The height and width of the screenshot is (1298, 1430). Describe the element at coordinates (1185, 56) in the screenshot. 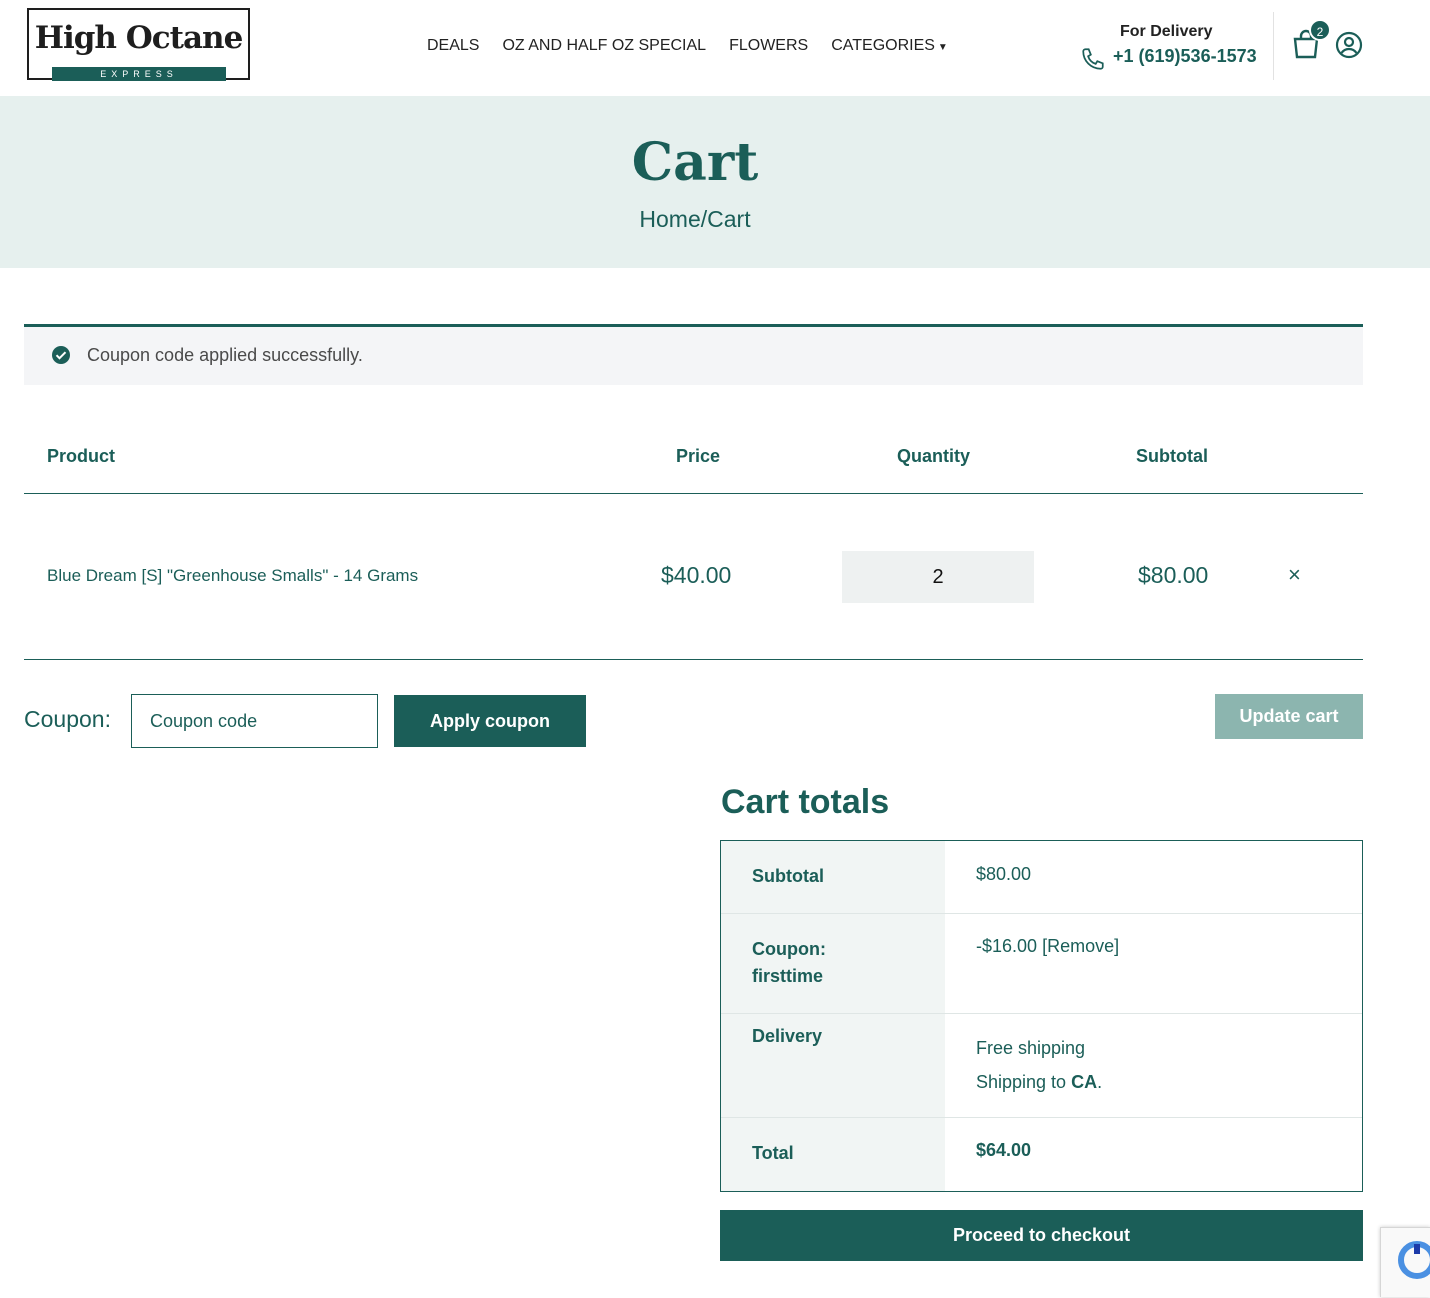

I see `phone-number-link: +1 (619)536-1573` at that location.